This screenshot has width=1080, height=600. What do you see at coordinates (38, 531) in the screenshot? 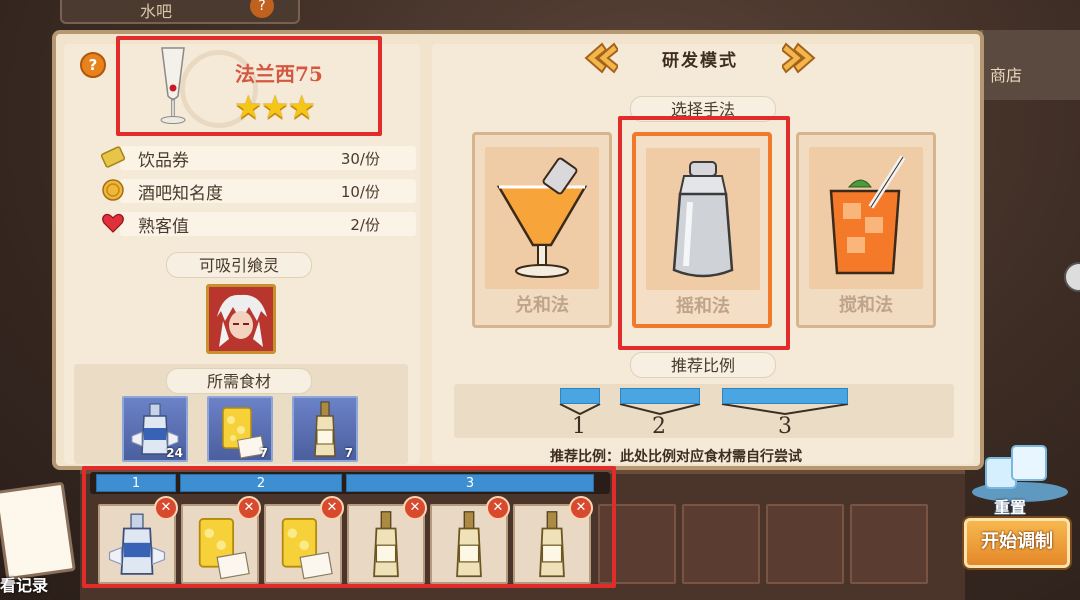
I see `clipboard-icon` at bounding box center [38, 531].